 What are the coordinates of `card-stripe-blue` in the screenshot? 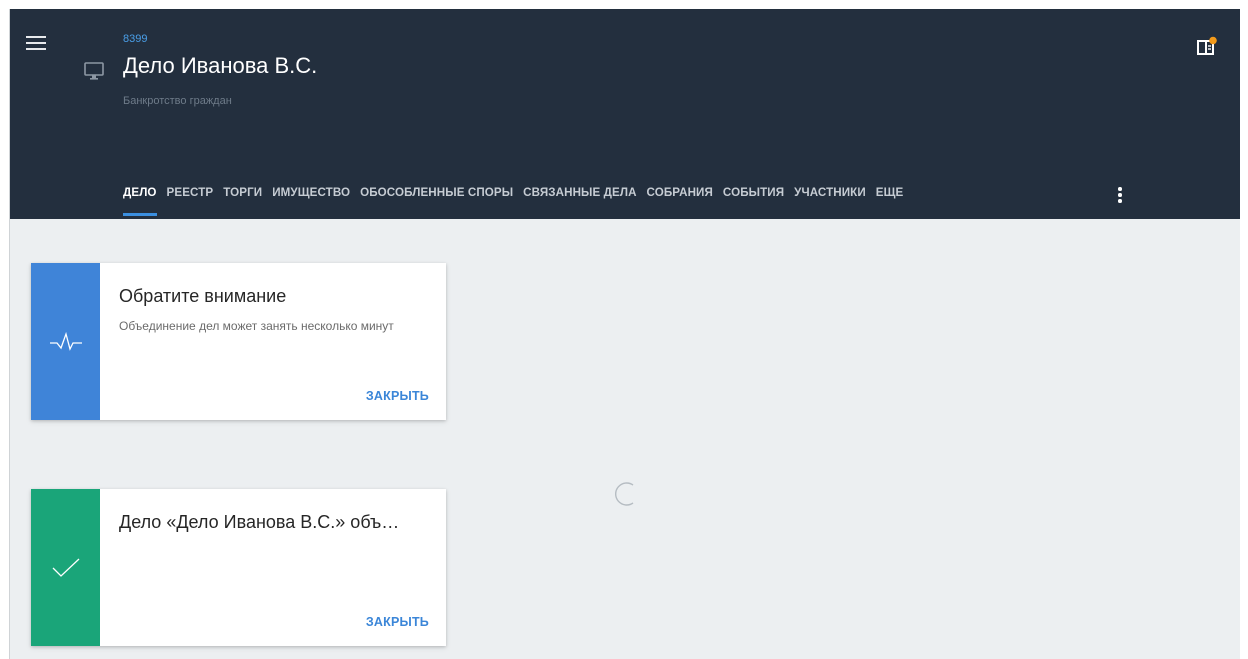 It's located at (65, 341).